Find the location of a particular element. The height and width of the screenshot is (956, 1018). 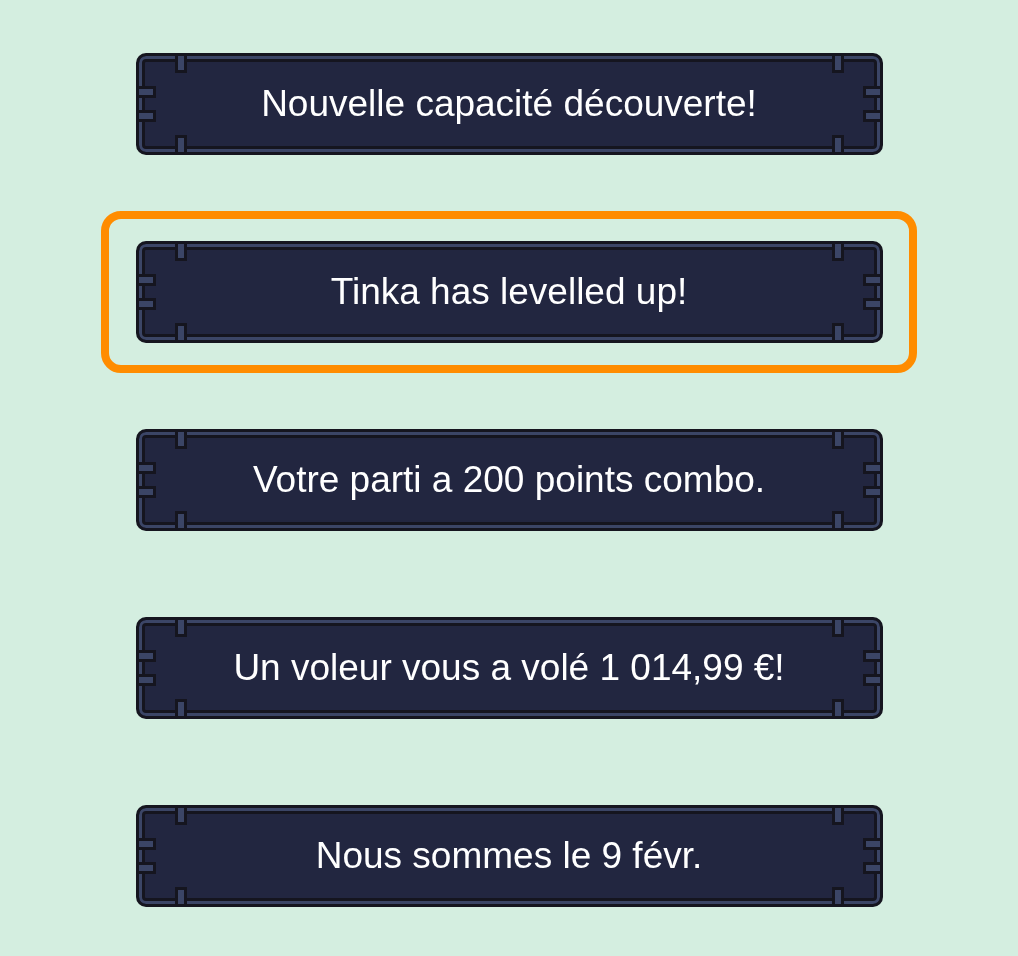

banner-text: Tinka has levelled up! is located at coordinates (509, 292).